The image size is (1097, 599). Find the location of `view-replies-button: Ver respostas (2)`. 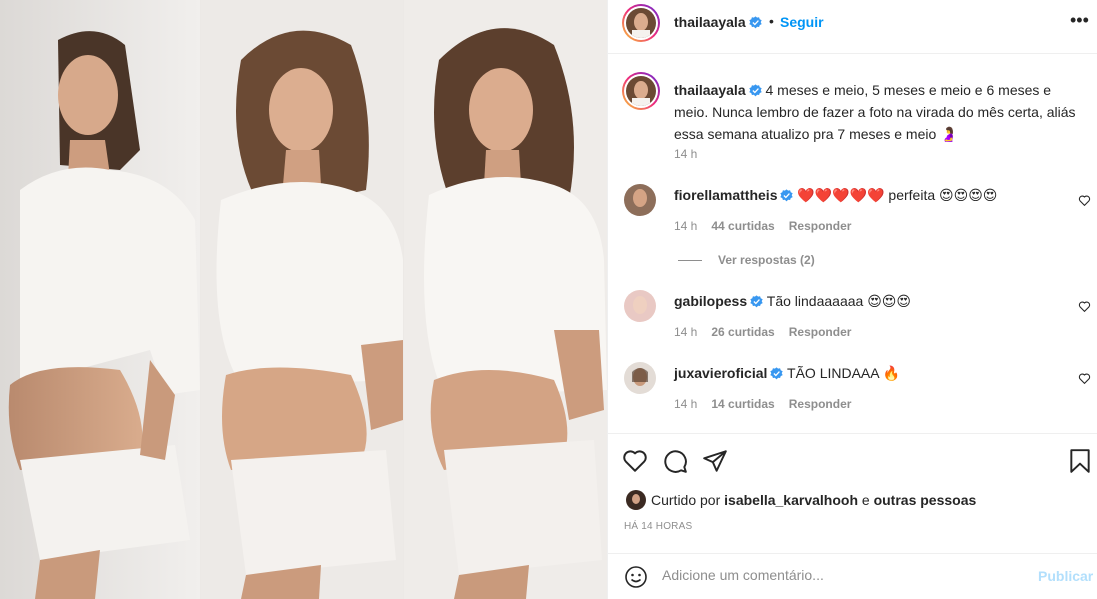

view-replies-button: Ver respostas (2) is located at coordinates (746, 260).